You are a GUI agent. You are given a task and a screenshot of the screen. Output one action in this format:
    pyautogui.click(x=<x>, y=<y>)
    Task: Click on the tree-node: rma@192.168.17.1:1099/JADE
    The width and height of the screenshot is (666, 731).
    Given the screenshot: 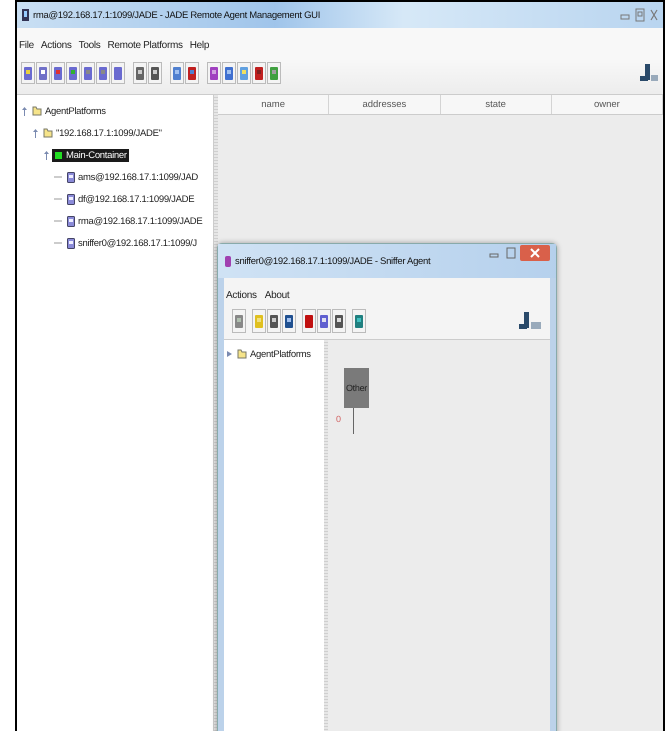 What is the action you would take?
    pyautogui.click(x=134, y=221)
    